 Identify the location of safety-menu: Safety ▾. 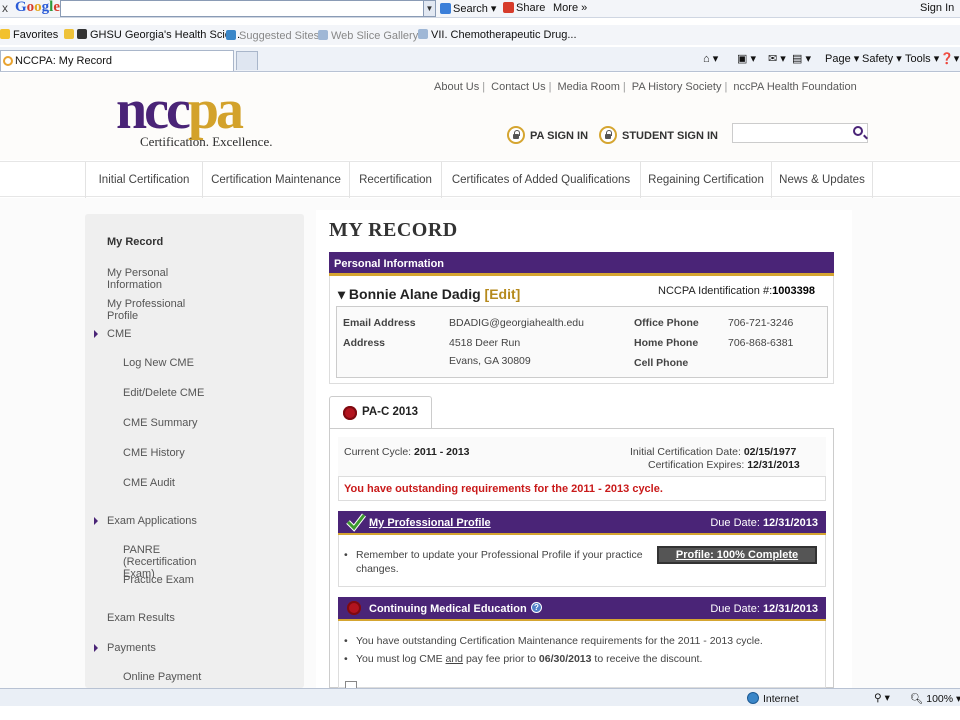
(882, 58).